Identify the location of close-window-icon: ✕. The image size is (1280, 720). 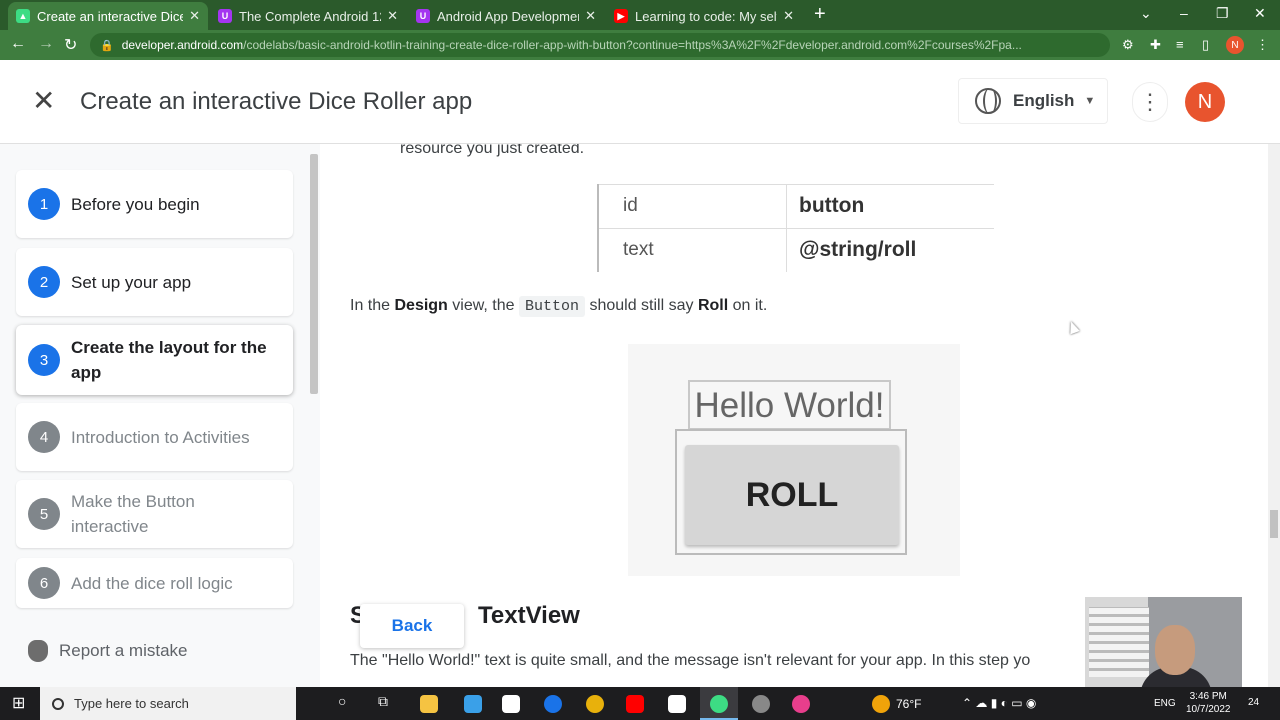
(1260, 13).